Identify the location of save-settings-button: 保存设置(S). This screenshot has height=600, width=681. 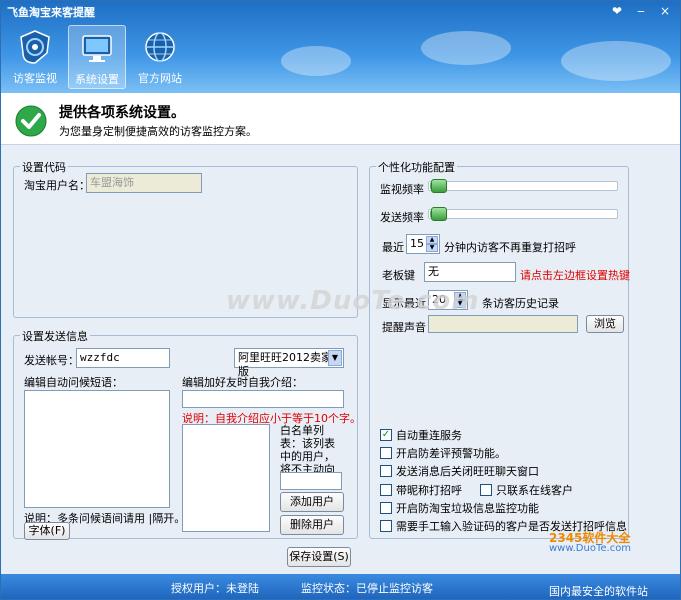
(319, 557).